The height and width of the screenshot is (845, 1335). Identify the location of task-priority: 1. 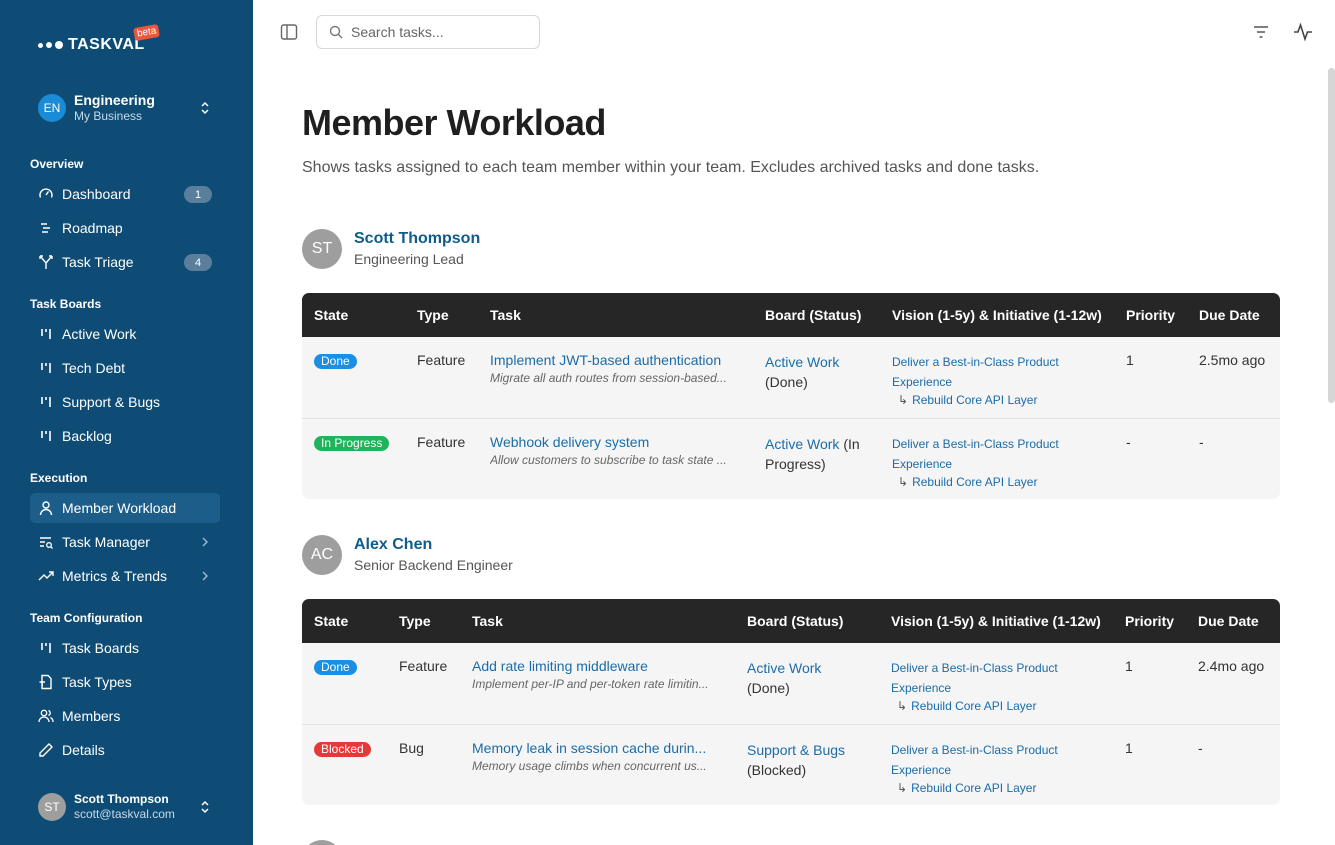
(1130, 360).